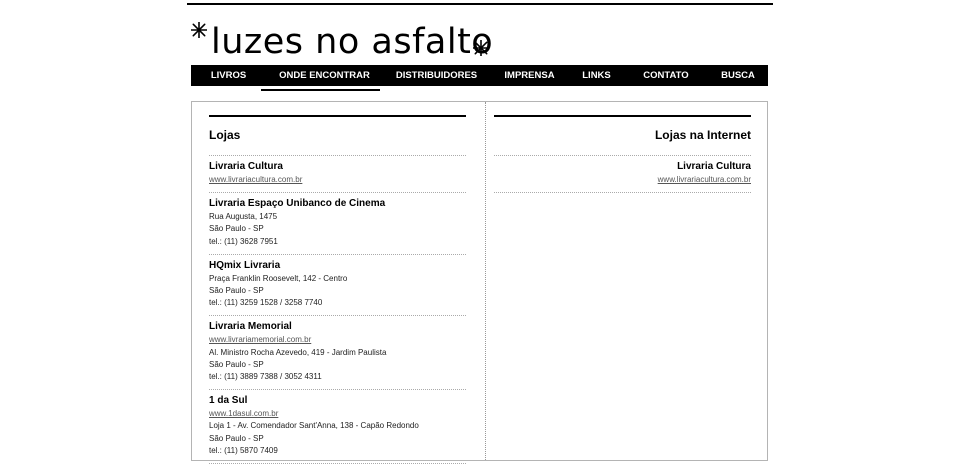  Describe the element at coordinates (596, 75) in the screenshot. I see `nav-item-links: LINKS` at that location.